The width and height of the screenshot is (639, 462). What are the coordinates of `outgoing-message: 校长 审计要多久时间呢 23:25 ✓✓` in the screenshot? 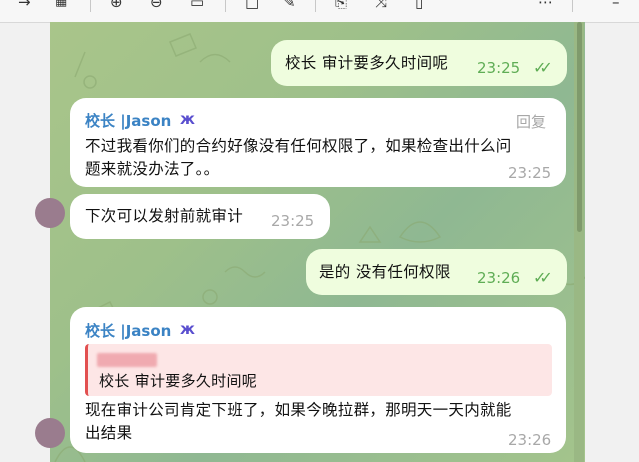 It's located at (419, 63).